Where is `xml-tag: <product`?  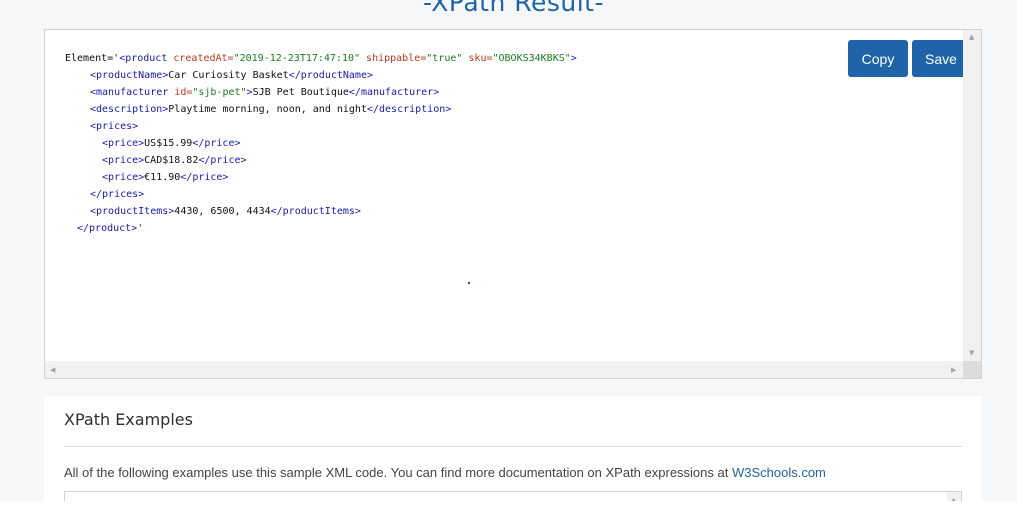
xml-tag: <product is located at coordinates (146, 58).